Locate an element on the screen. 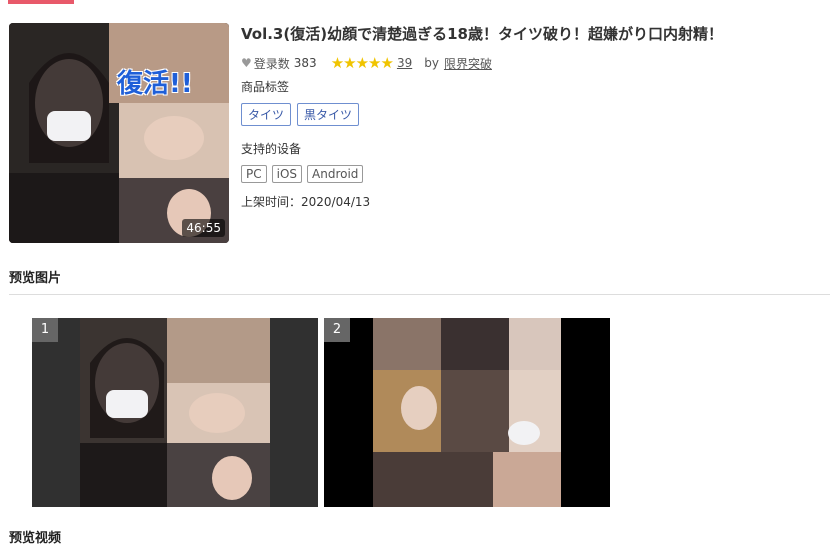  section-divider is located at coordinates (419, 294).